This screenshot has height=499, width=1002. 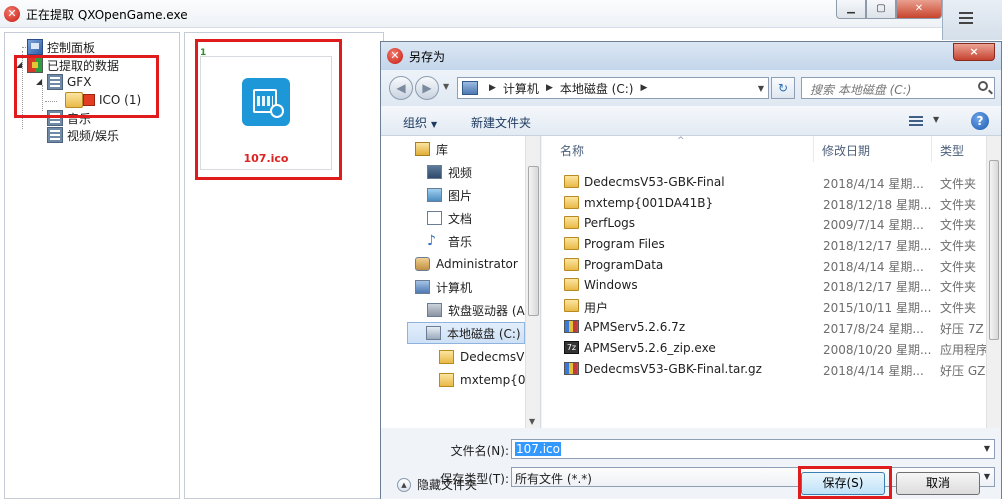 I want to click on nav-item-documents: 文档, so click(x=449, y=218).